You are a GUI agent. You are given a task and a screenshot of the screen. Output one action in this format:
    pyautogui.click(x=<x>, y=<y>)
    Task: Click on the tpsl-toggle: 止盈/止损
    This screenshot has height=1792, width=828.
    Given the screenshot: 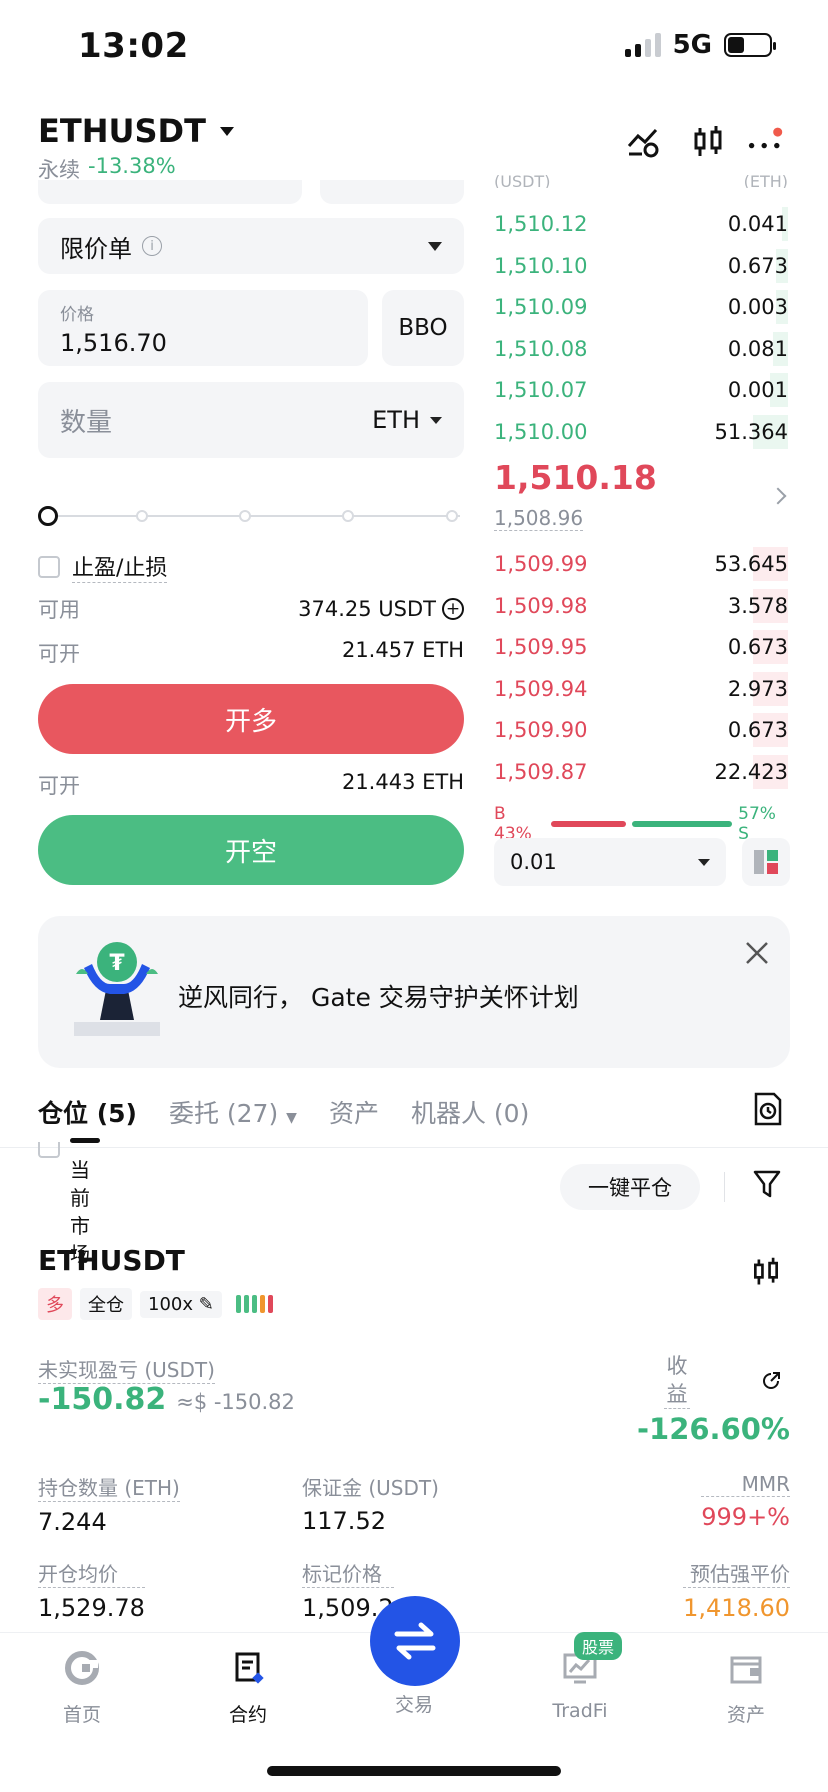 What is the action you would take?
    pyautogui.click(x=103, y=566)
    